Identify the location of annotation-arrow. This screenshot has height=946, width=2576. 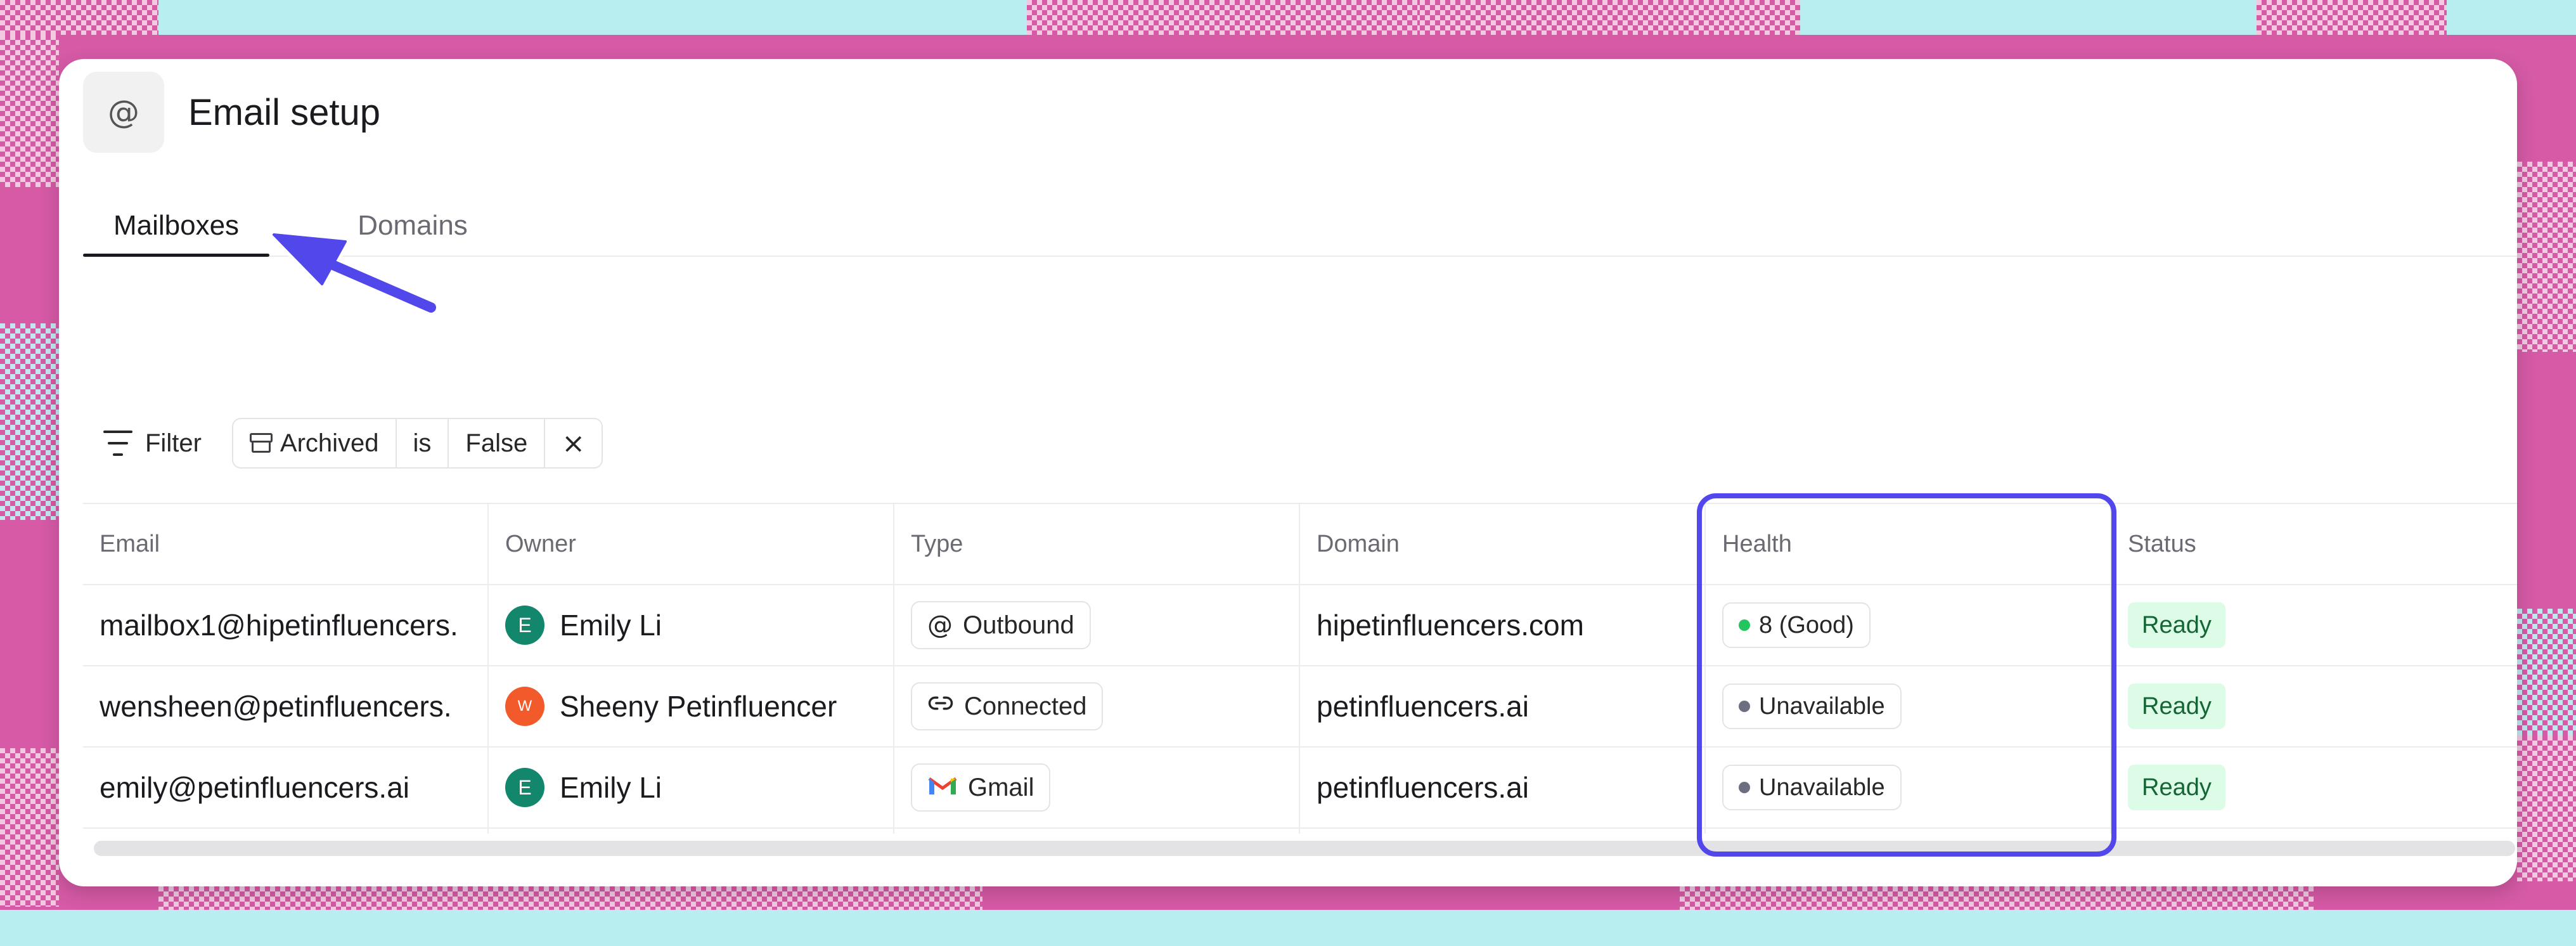
(354, 273).